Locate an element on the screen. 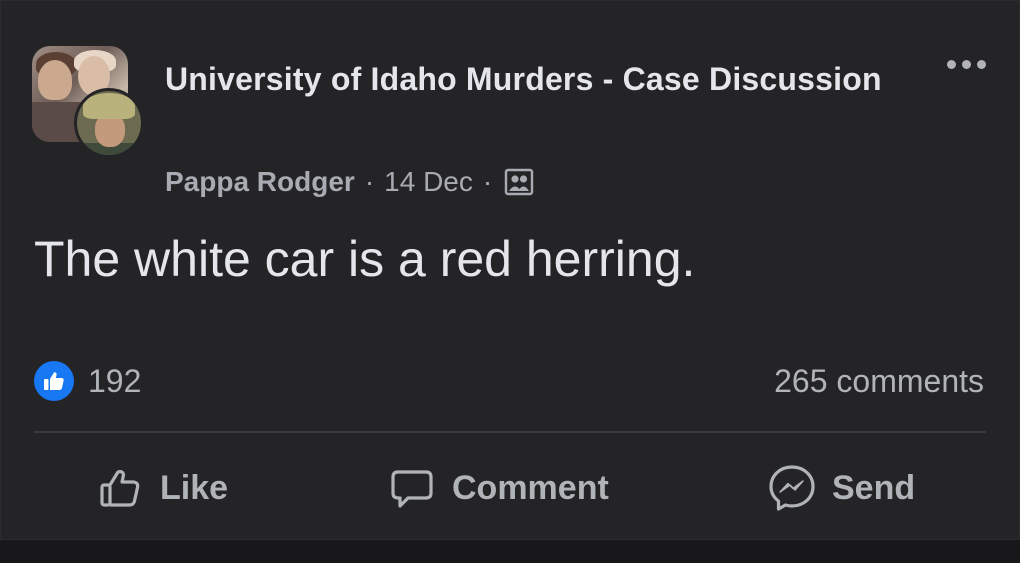 The height and width of the screenshot is (563, 1020). thumbs-up-icon is located at coordinates (54, 381).